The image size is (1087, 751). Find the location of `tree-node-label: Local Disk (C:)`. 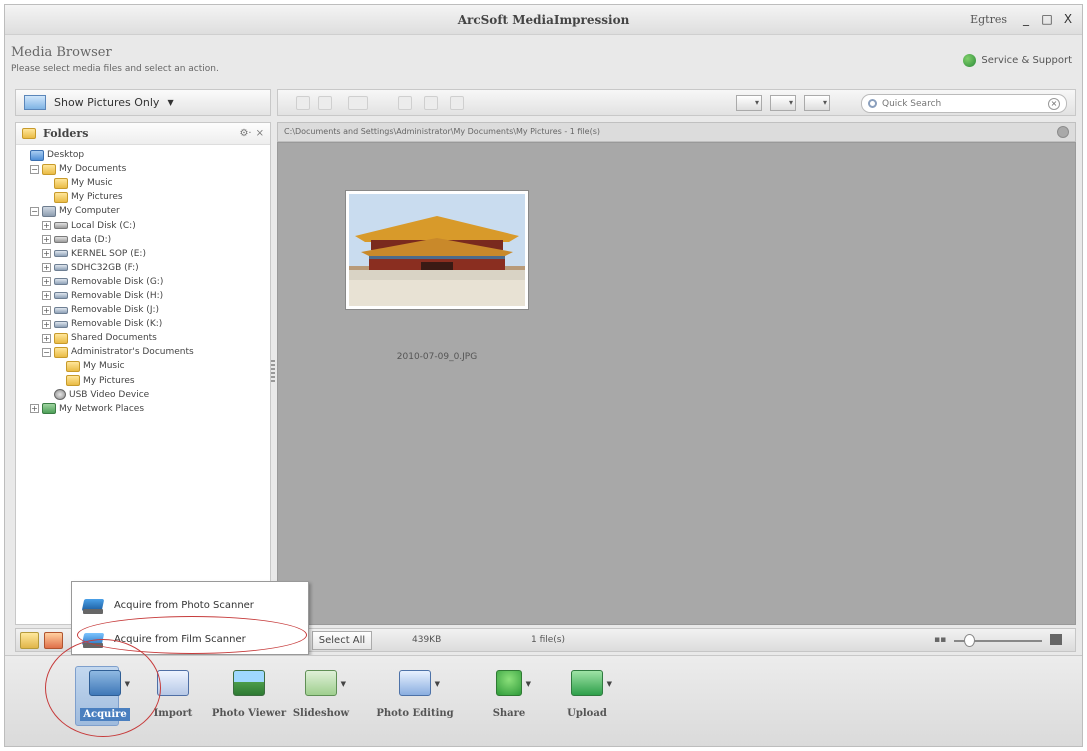

tree-node-label: Local Disk (C:) is located at coordinates (103, 225).